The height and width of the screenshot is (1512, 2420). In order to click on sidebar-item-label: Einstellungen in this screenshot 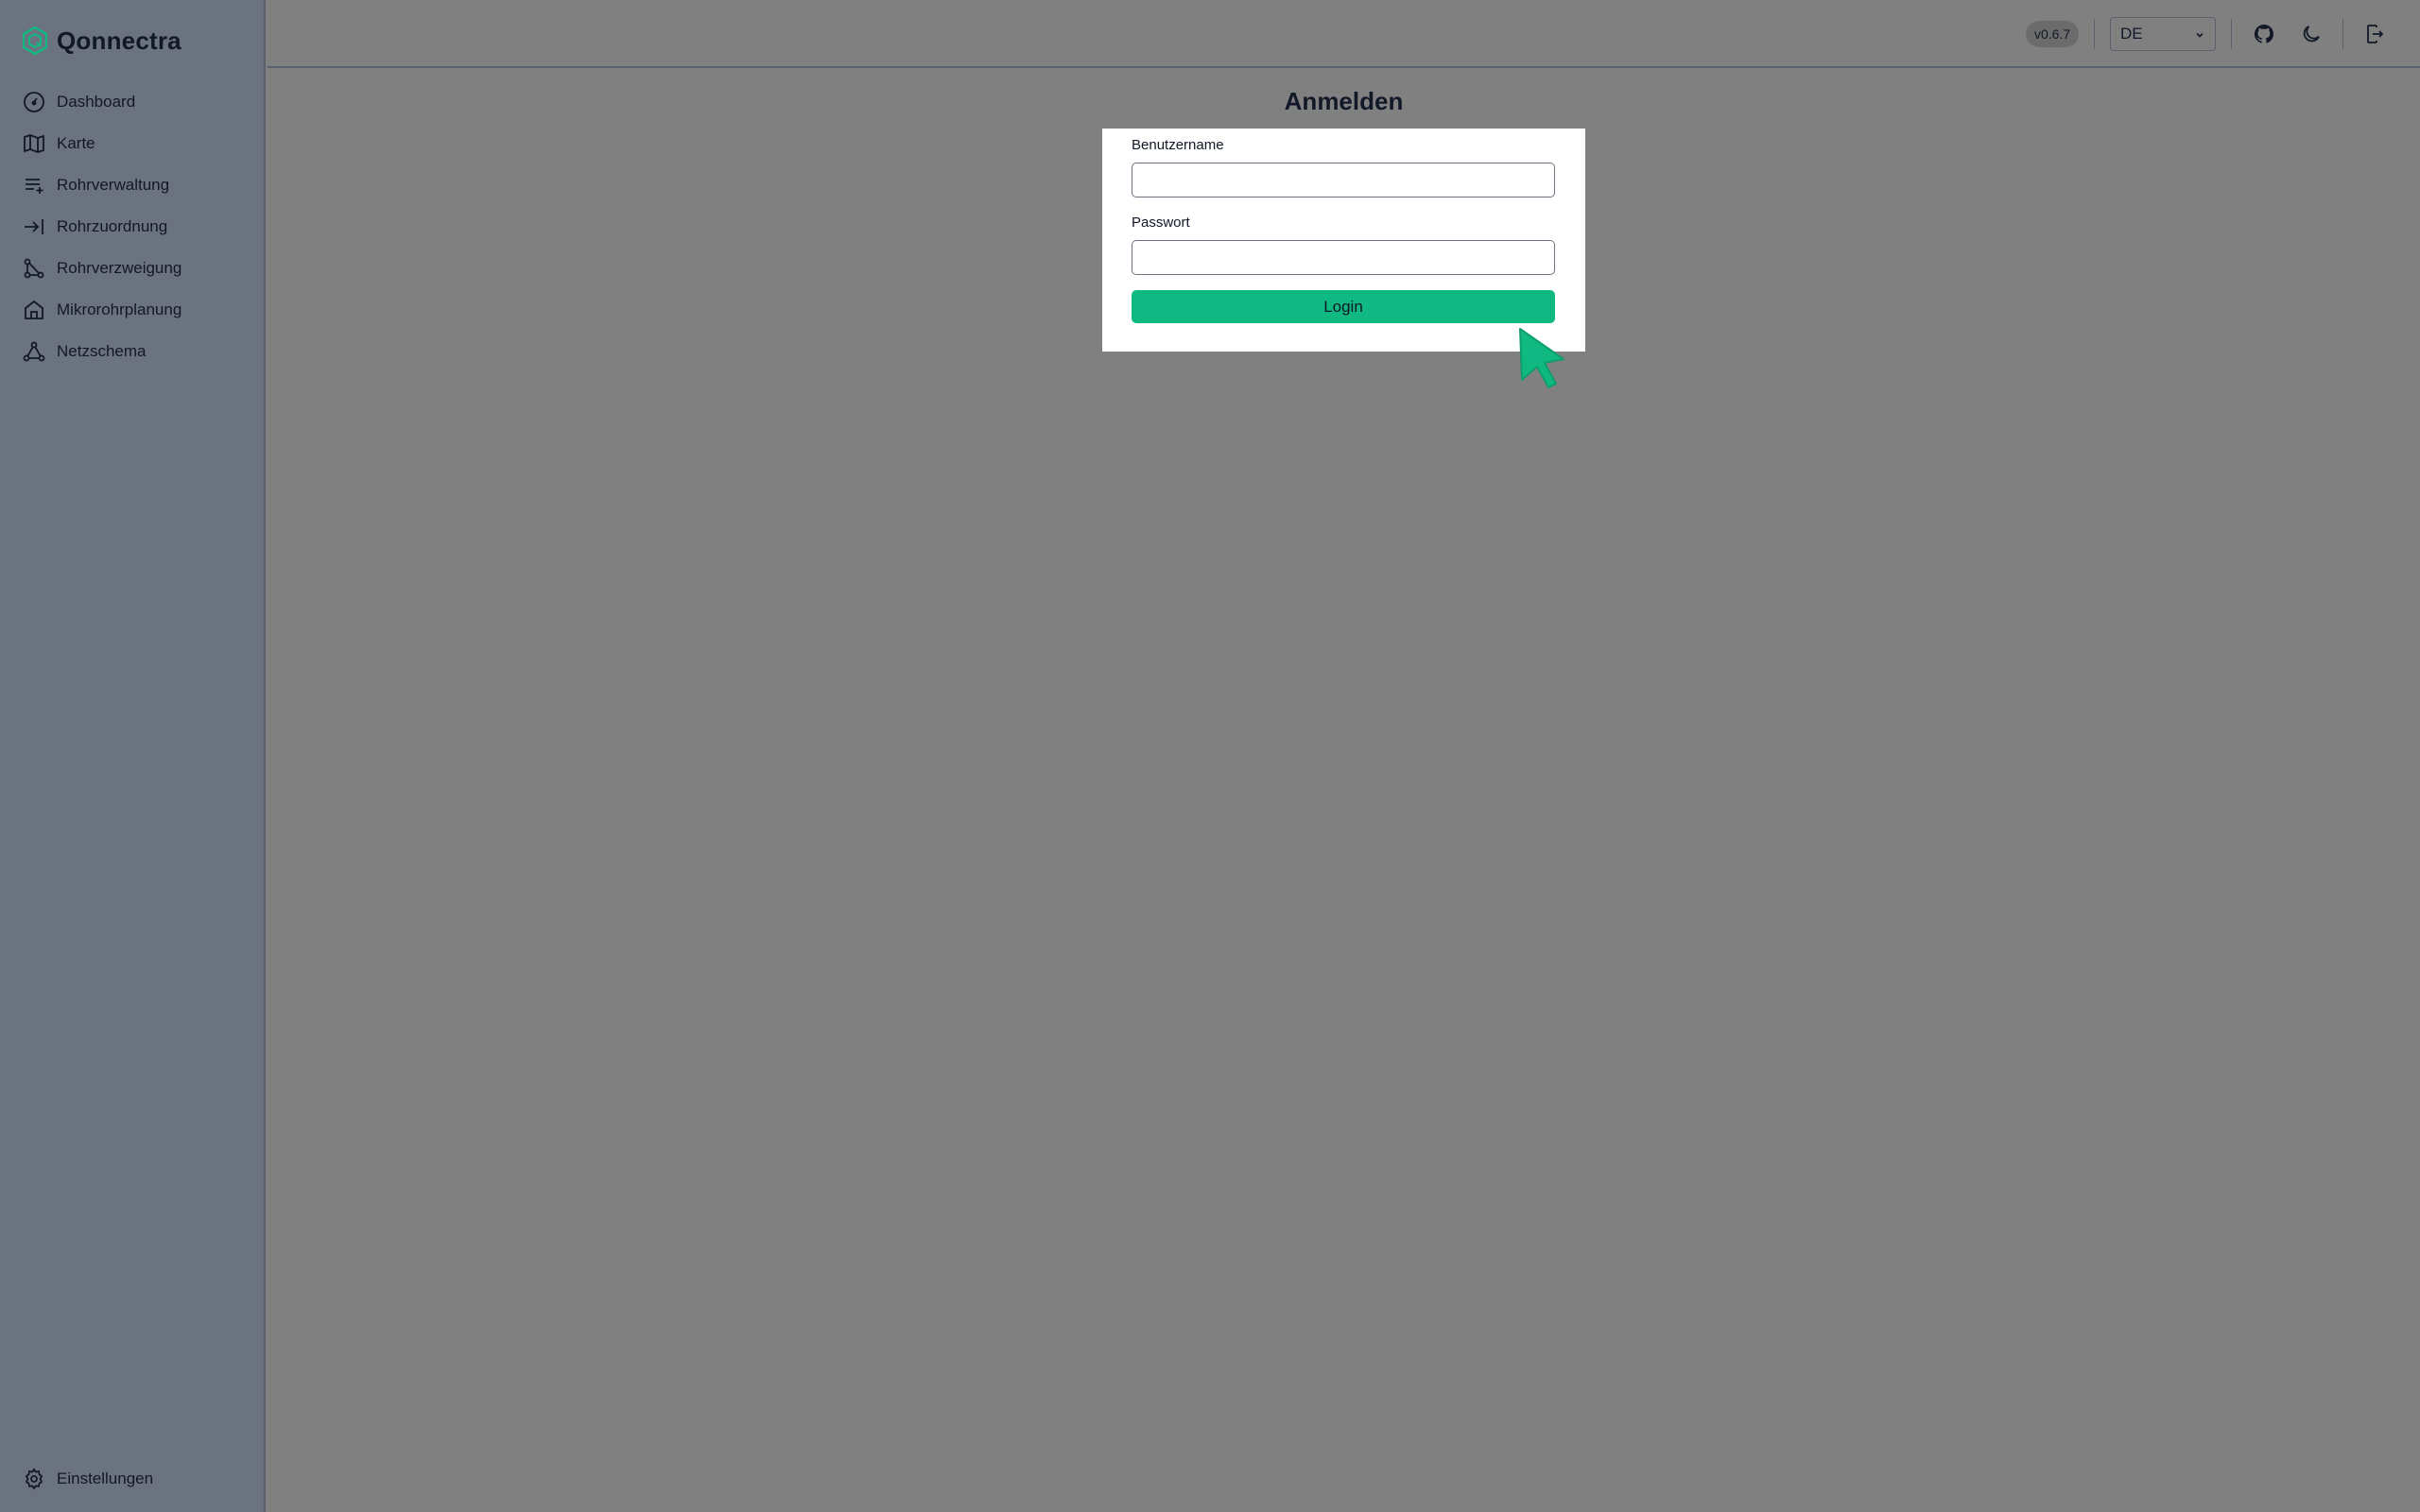, I will do `click(105, 1478)`.